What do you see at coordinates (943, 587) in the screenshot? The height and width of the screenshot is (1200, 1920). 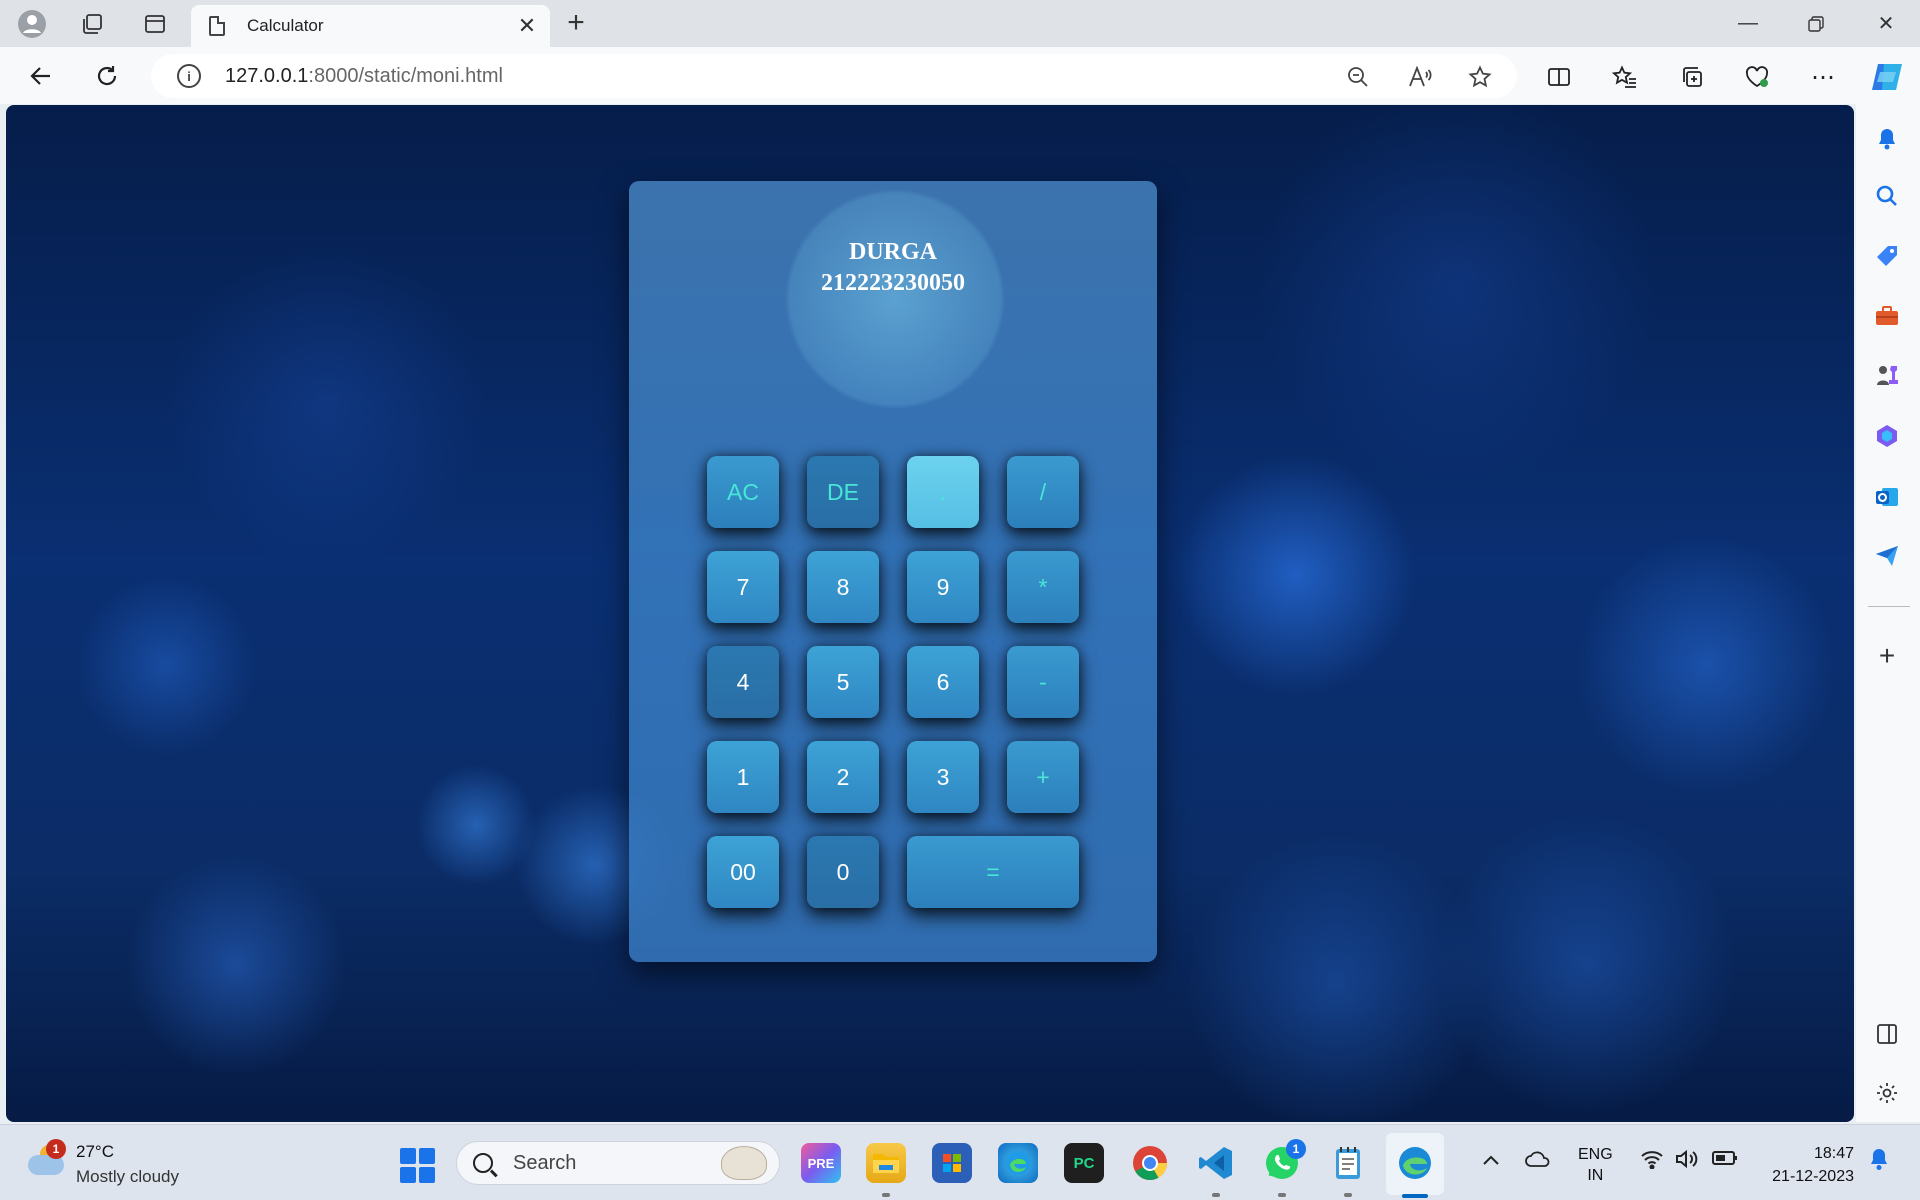 I see `key-9-button: 9` at bounding box center [943, 587].